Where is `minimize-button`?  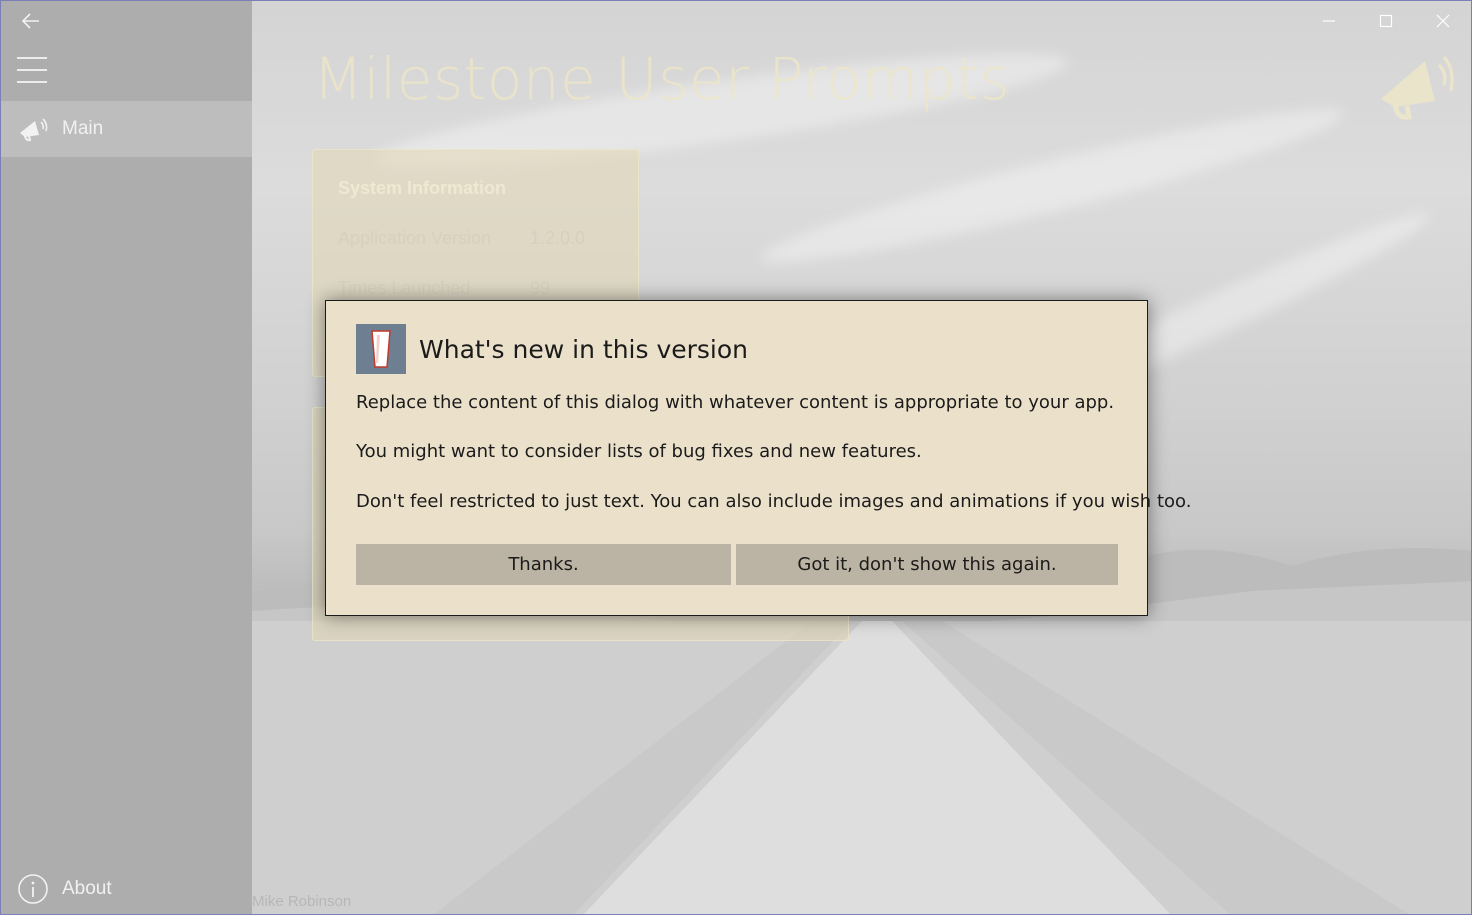 minimize-button is located at coordinates (1329, 21).